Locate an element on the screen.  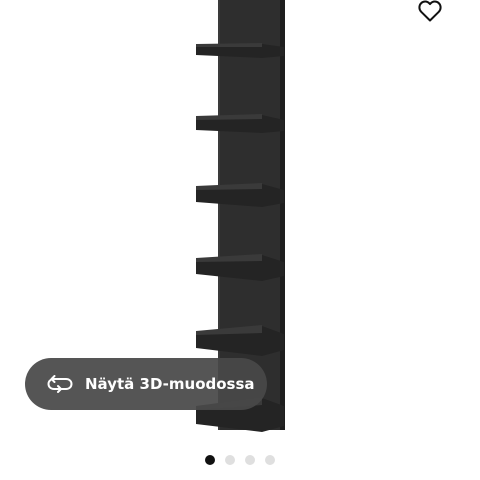
carousel-indicator is located at coordinates (240, 461).